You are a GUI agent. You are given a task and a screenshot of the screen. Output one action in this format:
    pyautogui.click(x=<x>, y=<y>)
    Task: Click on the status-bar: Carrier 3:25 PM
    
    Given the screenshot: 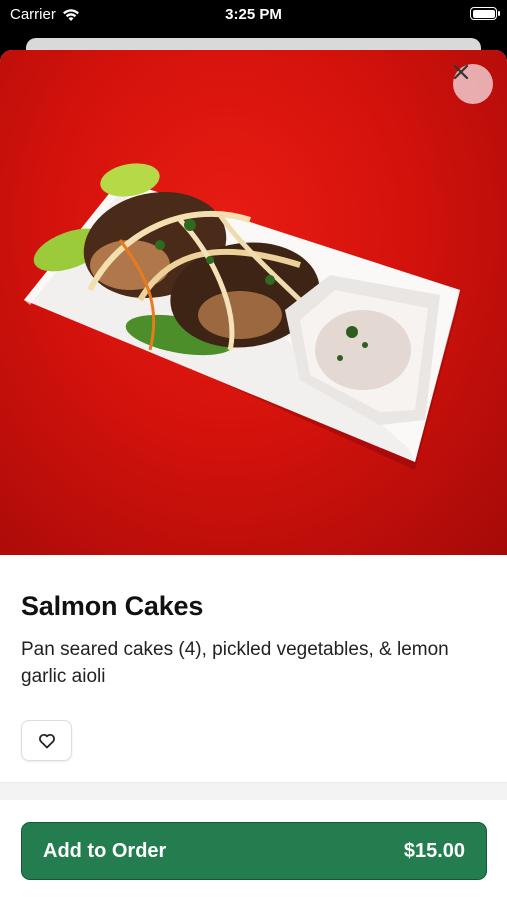 What is the action you would take?
    pyautogui.click(x=253, y=15)
    